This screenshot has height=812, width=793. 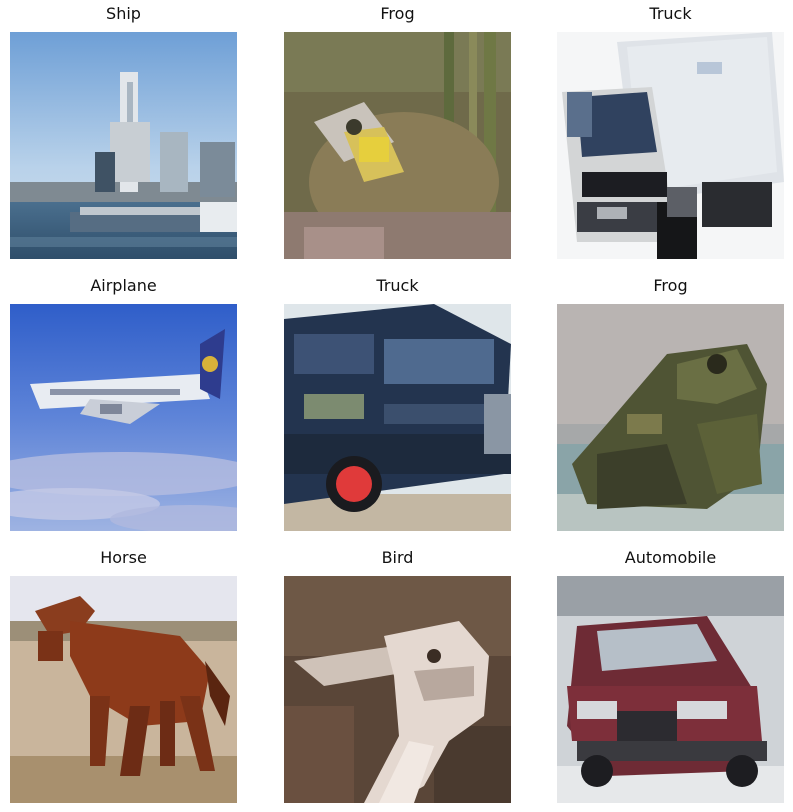 I want to click on image-title: Airplane, so click(x=123, y=285).